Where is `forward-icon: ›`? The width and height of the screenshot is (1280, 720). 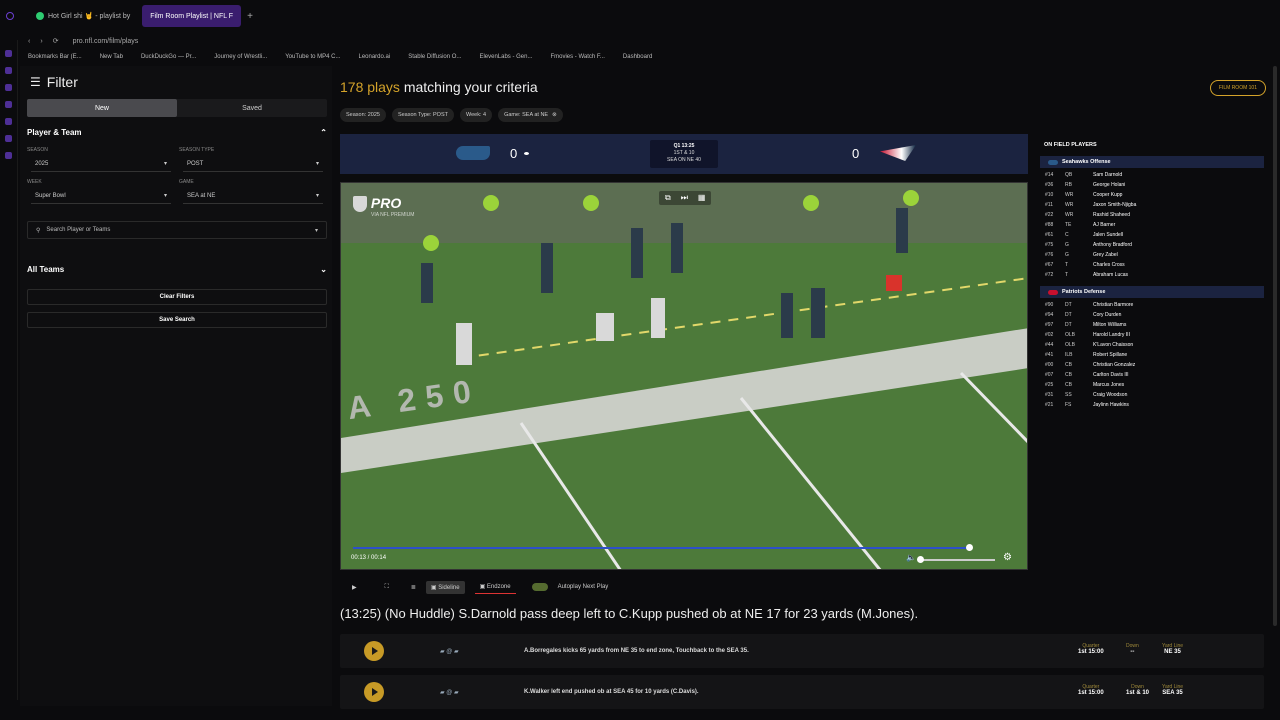 forward-icon: › is located at coordinates (41, 41).